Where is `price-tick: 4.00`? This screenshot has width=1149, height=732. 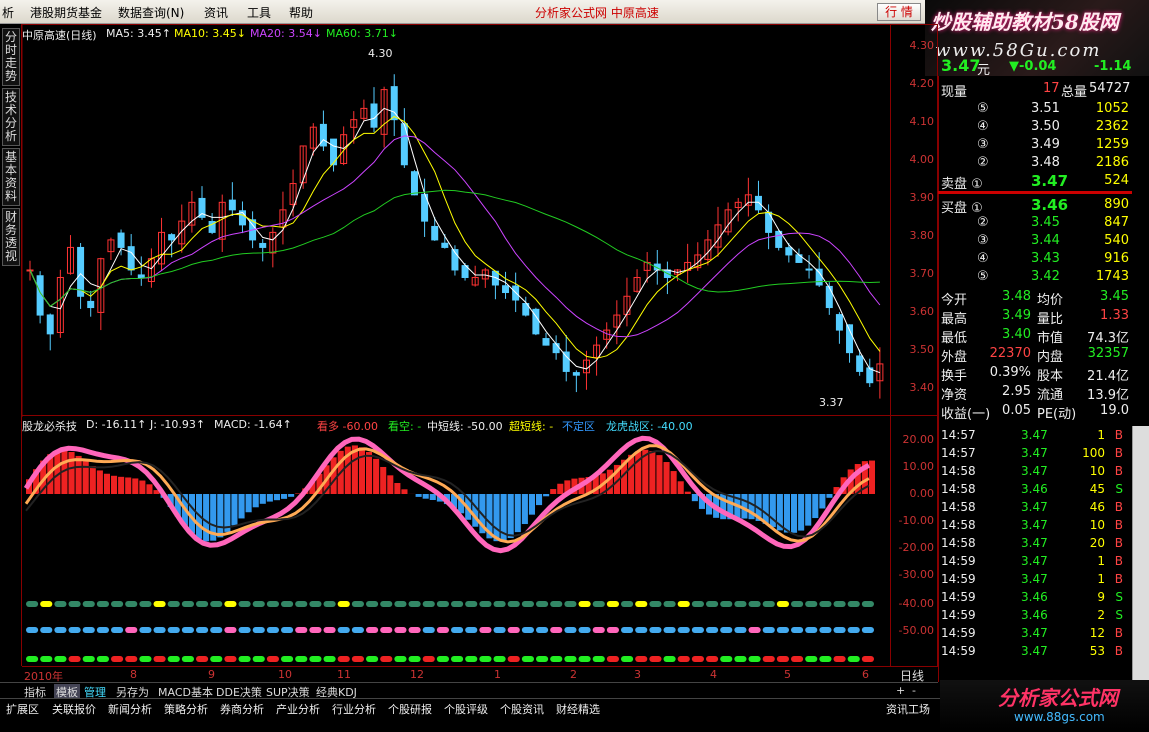 price-tick: 4.00 is located at coordinates (922, 159).